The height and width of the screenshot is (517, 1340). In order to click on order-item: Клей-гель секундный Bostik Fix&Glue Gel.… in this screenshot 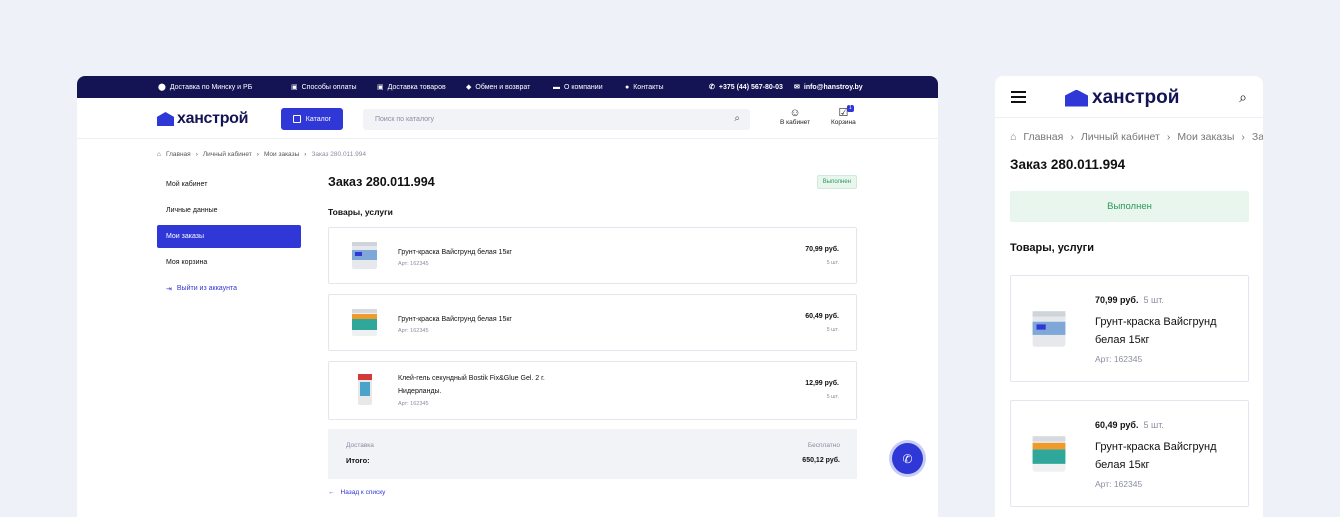, I will do `click(592, 390)`.